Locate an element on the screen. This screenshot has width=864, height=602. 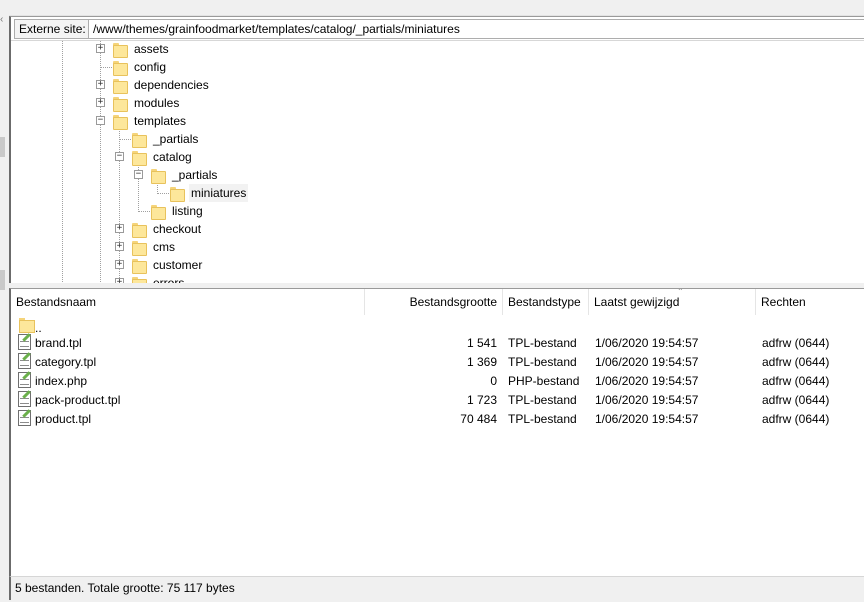
file-size: 70 484 is located at coordinates (478, 419).